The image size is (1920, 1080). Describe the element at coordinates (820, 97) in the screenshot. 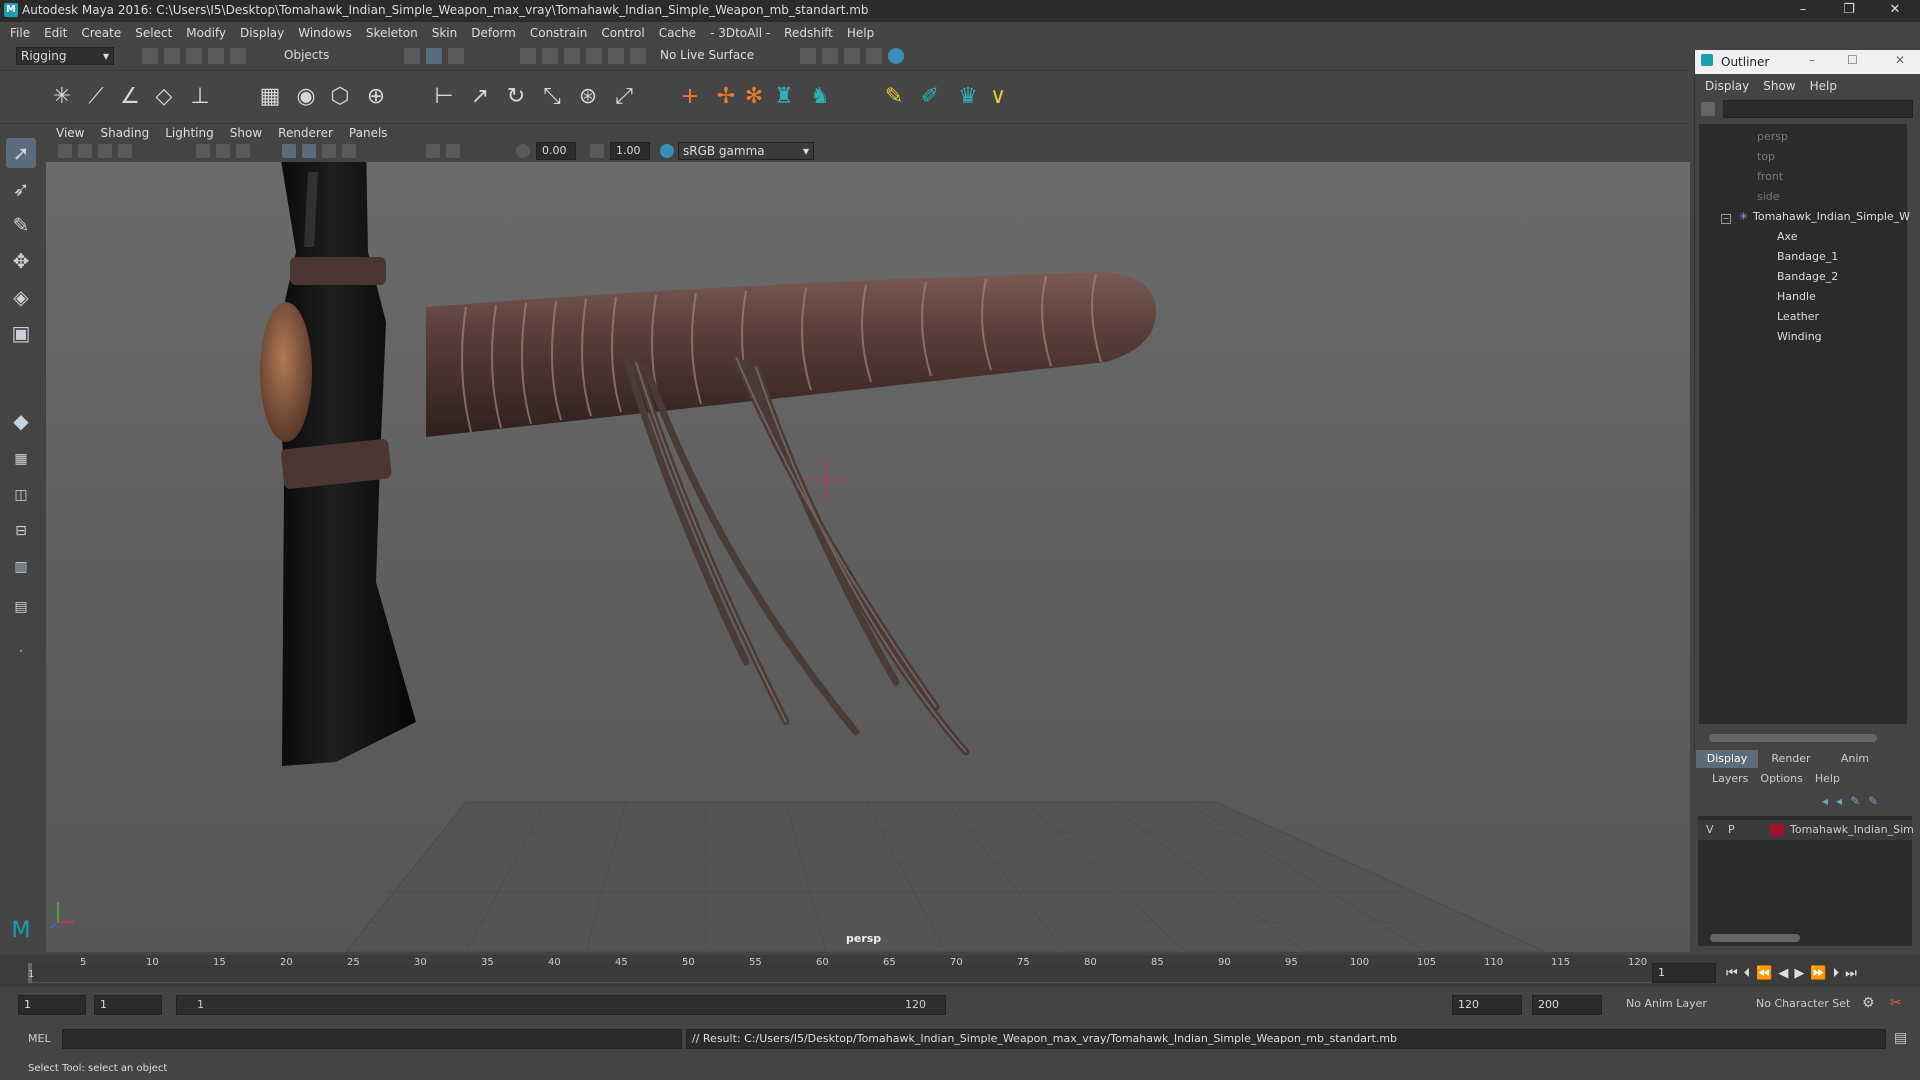

I see `character-icon: ♞` at that location.